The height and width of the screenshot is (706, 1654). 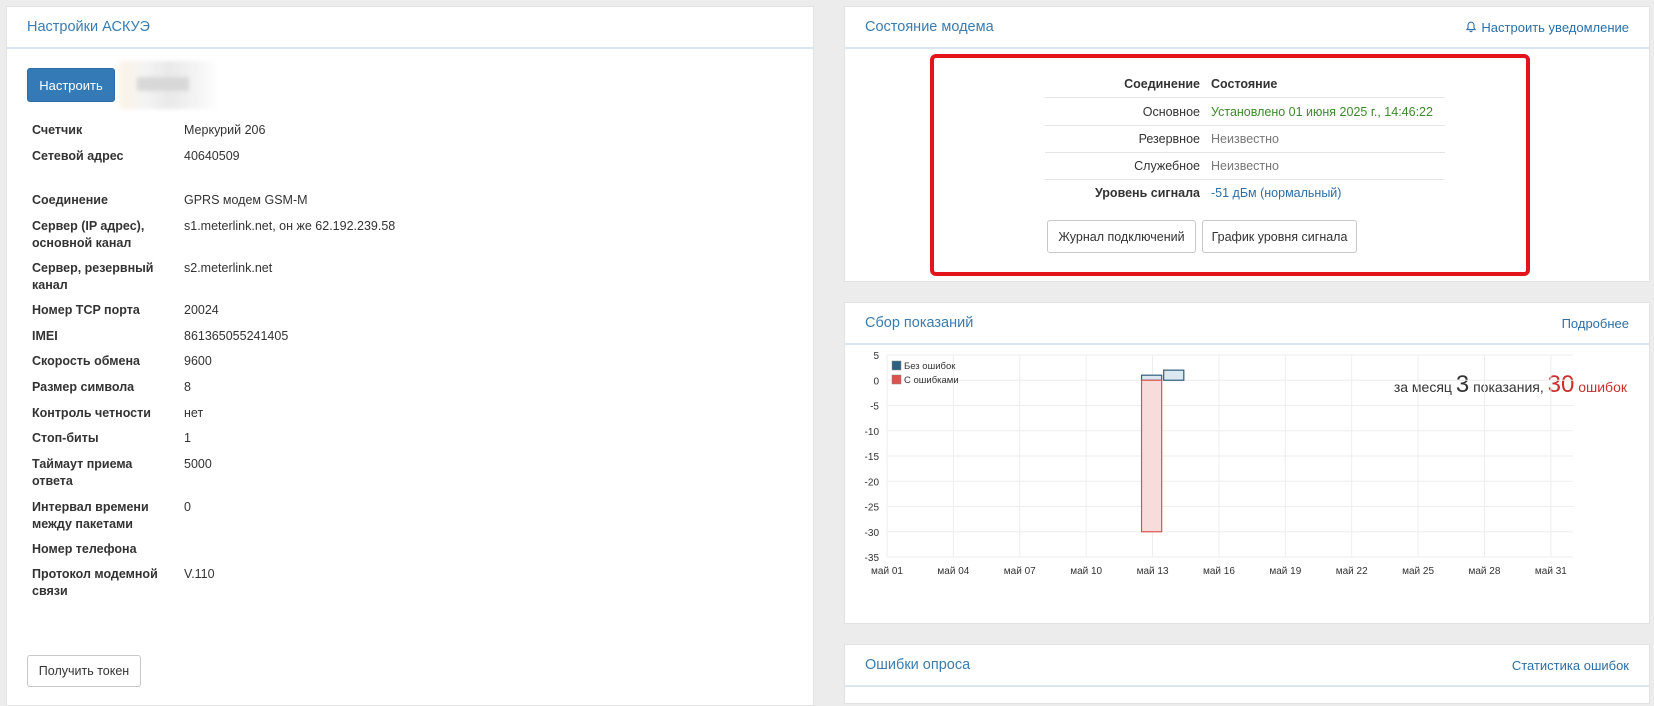 What do you see at coordinates (187, 438) in the screenshot?
I see `kv-value: 1` at bounding box center [187, 438].